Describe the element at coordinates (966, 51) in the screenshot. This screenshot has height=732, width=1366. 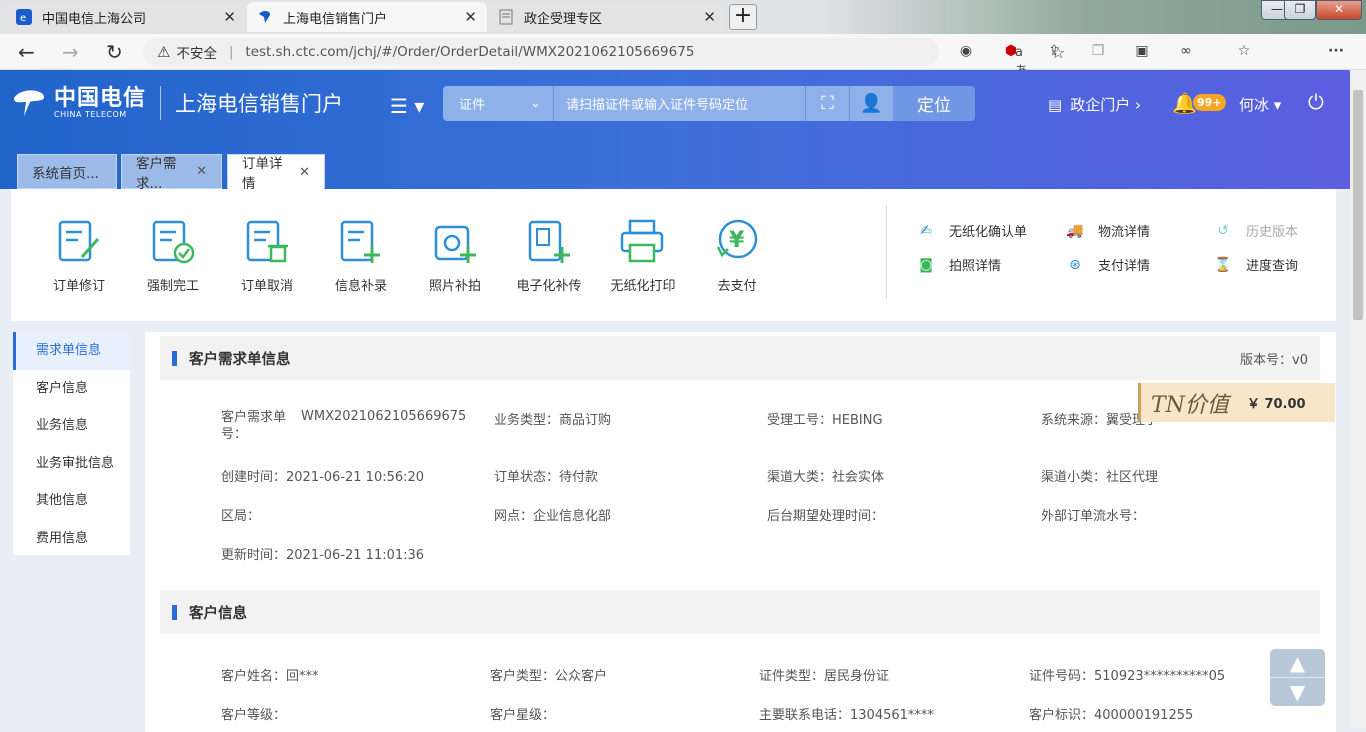
I see `extension-icon: ◉` at that location.